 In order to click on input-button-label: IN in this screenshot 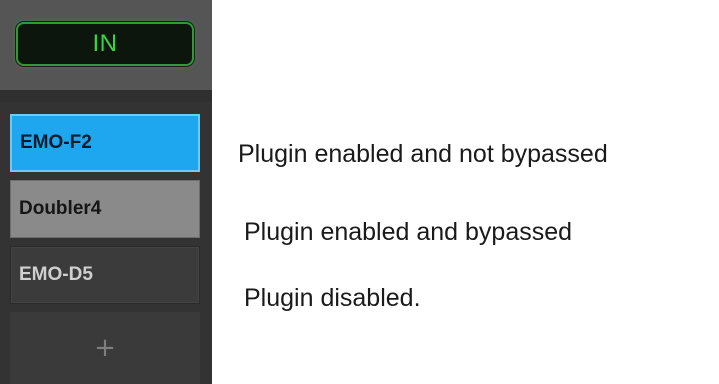, I will do `click(105, 43)`.